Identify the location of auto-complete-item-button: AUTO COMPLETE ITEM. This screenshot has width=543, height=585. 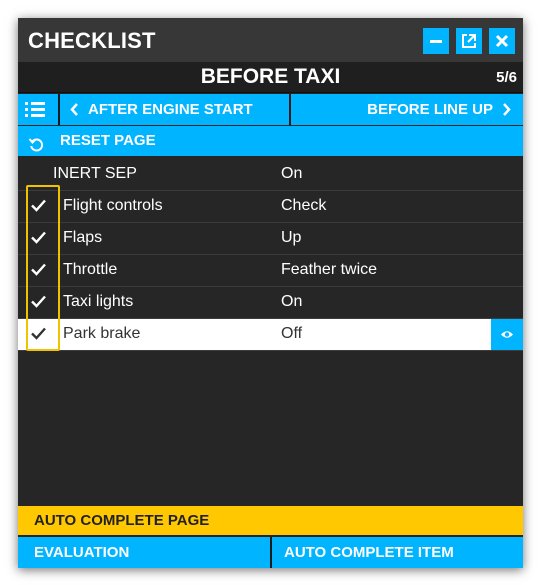
(397, 552).